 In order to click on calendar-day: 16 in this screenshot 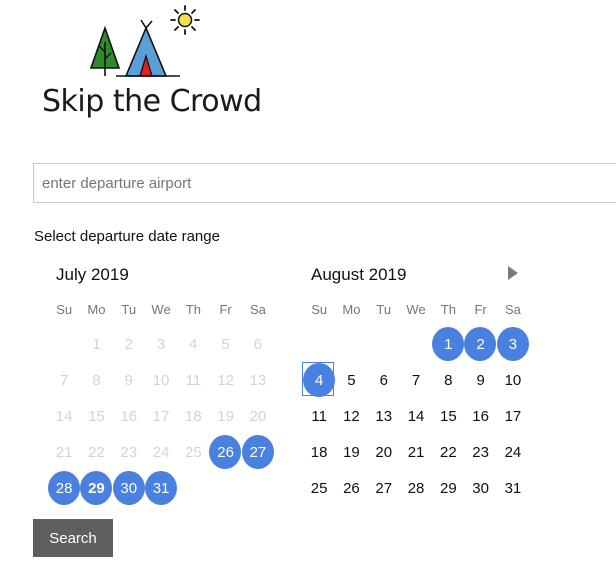, I will do `click(480, 416)`.